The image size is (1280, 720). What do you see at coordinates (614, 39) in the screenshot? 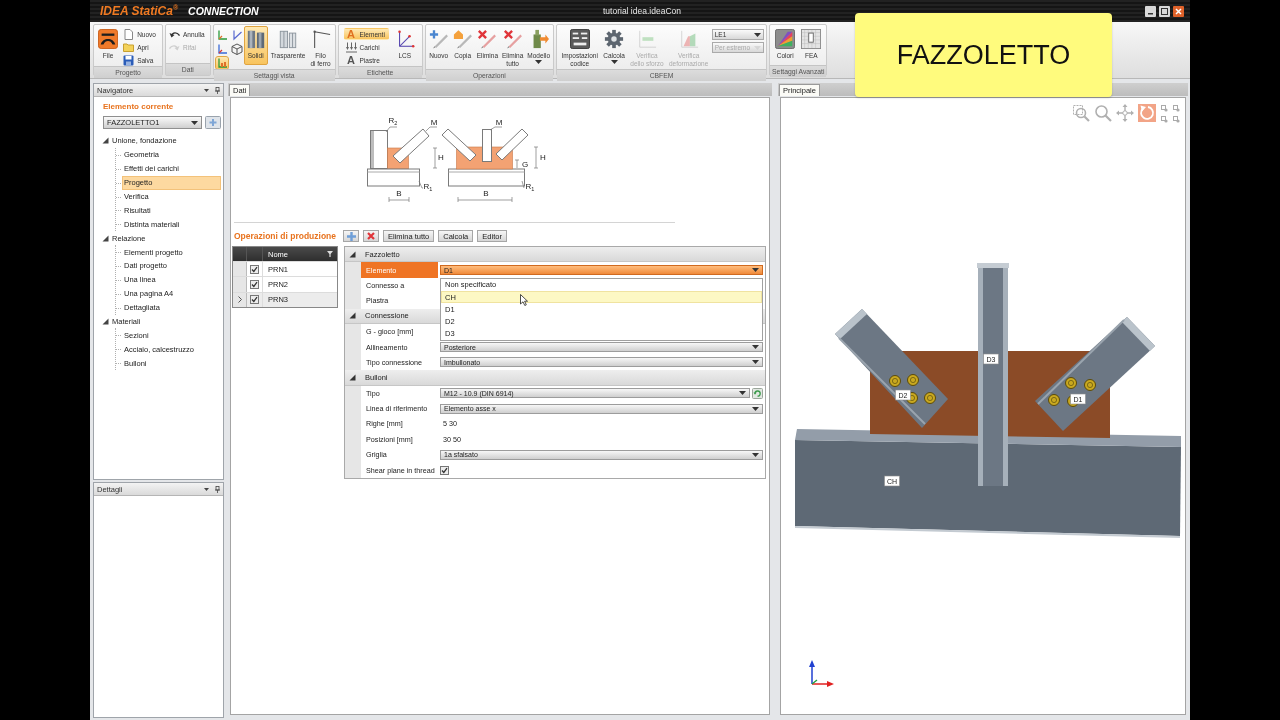
I see `gear-icon` at bounding box center [614, 39].